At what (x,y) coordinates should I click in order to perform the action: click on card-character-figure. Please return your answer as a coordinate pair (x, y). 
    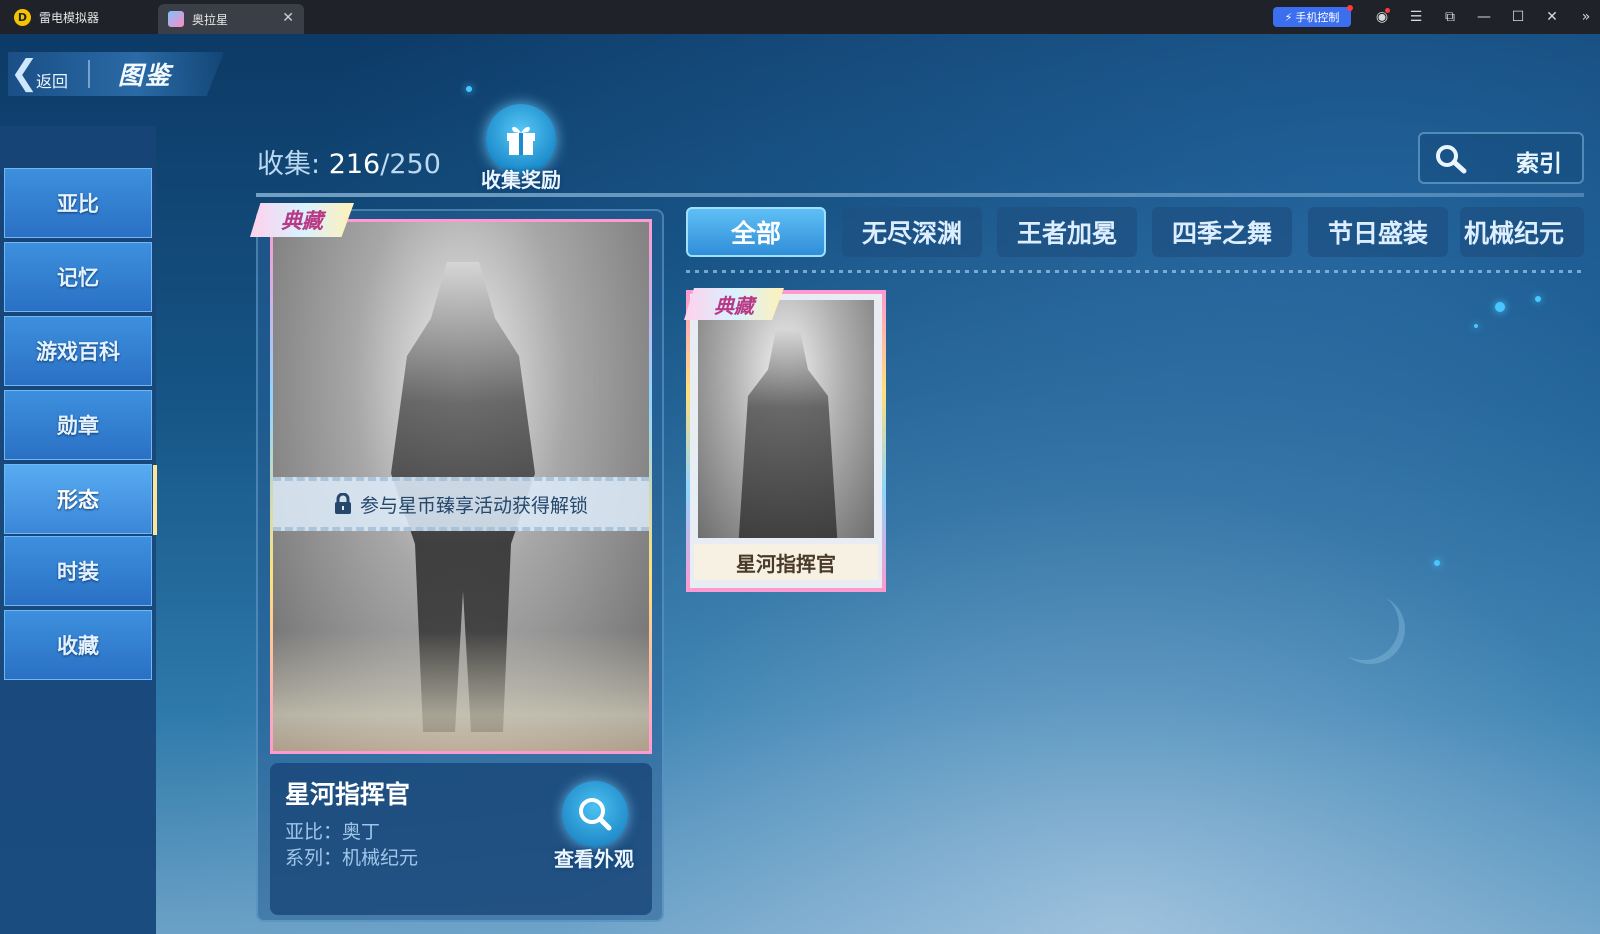
    Looking at the image, I should click on (788, 434).